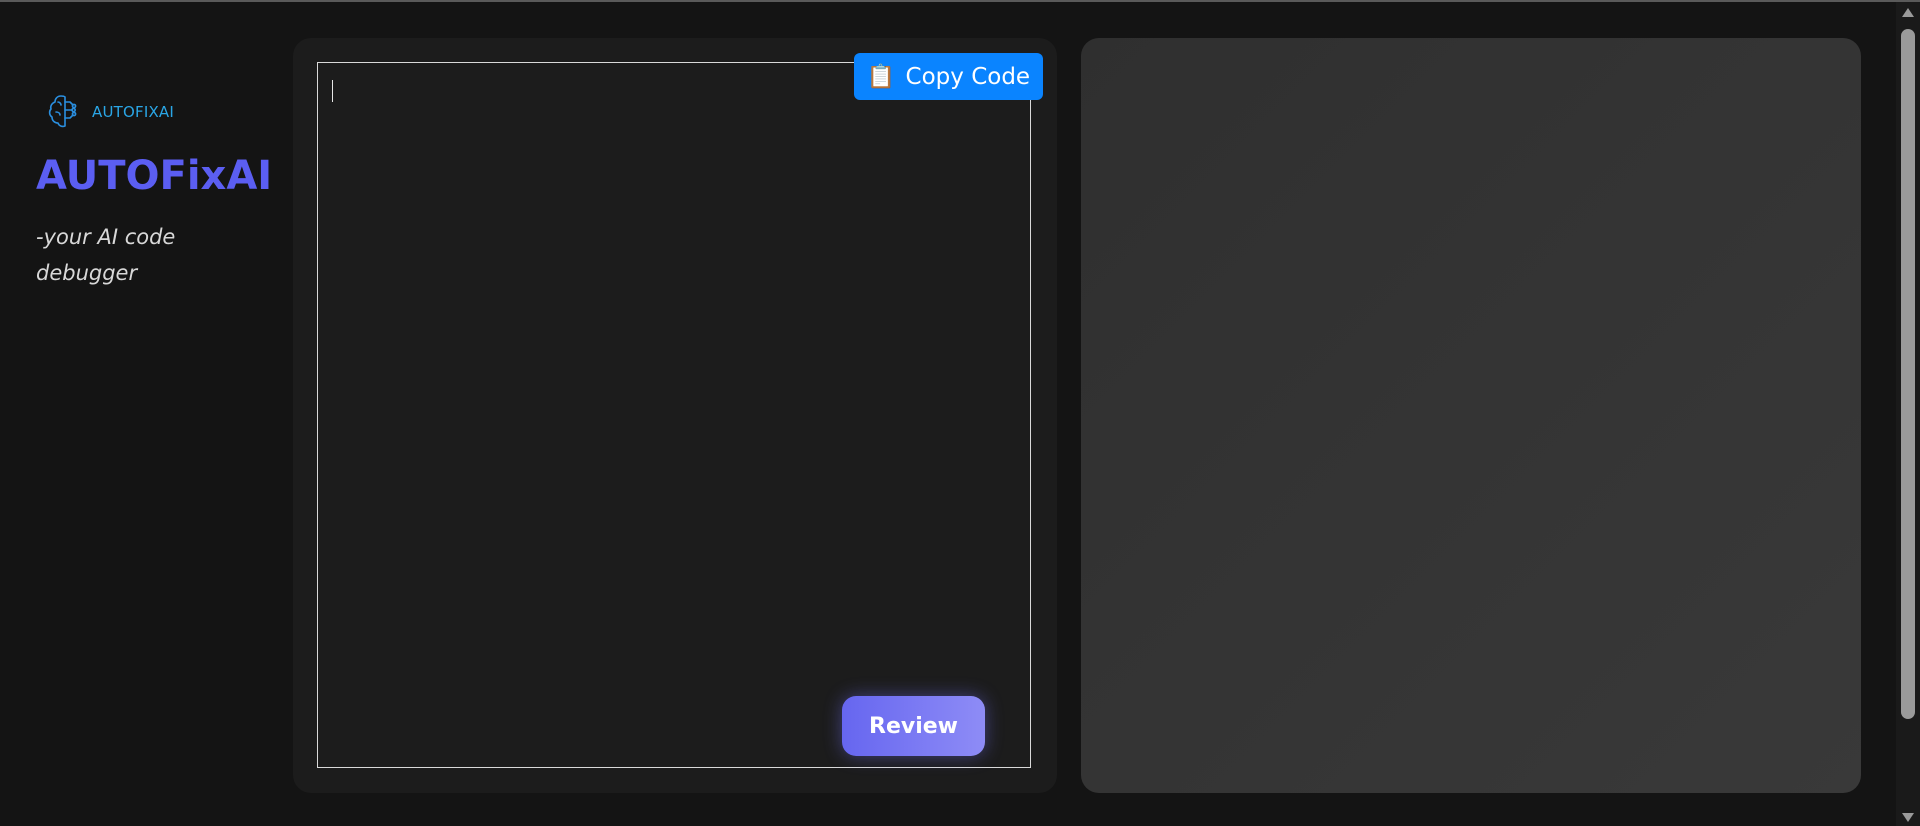  What do you see at coordinates (133, 112) in the screenshot?
I see `logo-text: AUTOFIXAI` at bounding box center [133, 112].